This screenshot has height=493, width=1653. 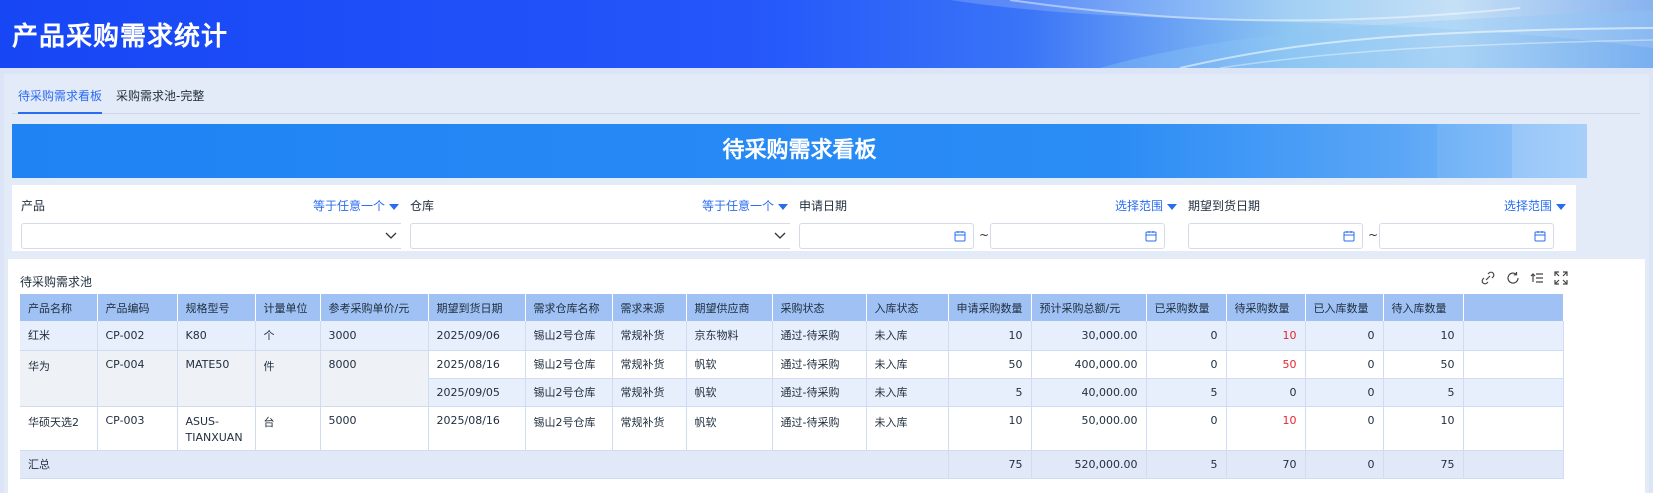 What do you see at coordinates (729, 392) in the screenshot?
I see `cell-supplier: 帆软` at bounding box center [729, 392].